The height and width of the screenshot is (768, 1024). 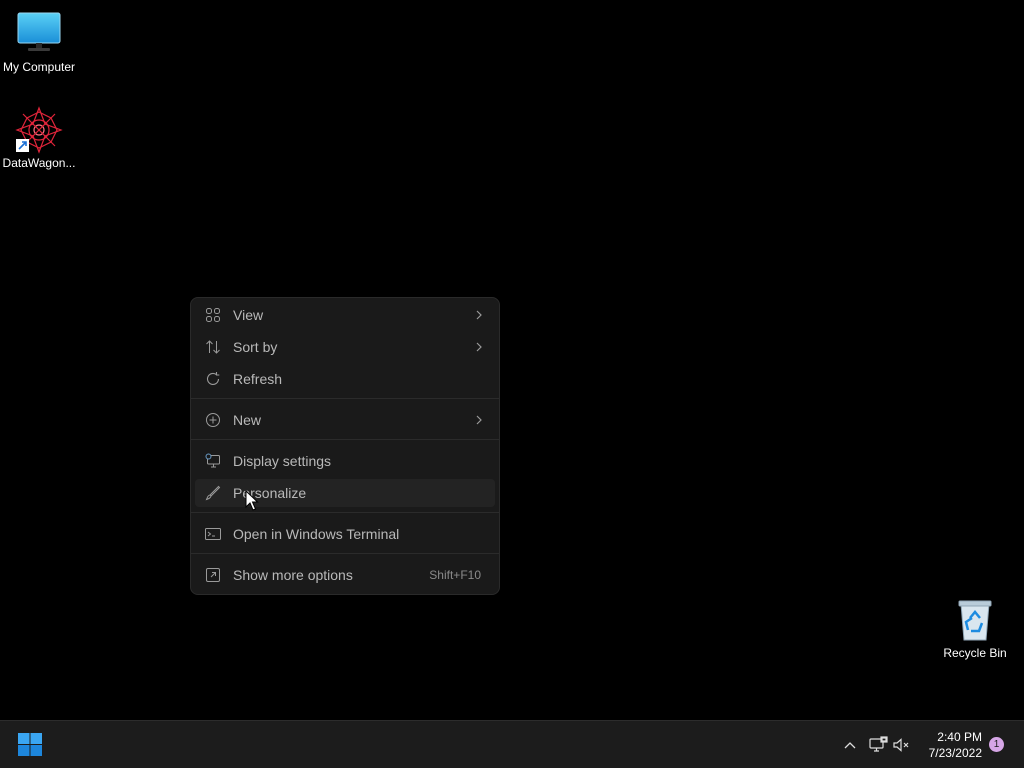 I want to click on display-settings-icon, so click(x=213, y=461).